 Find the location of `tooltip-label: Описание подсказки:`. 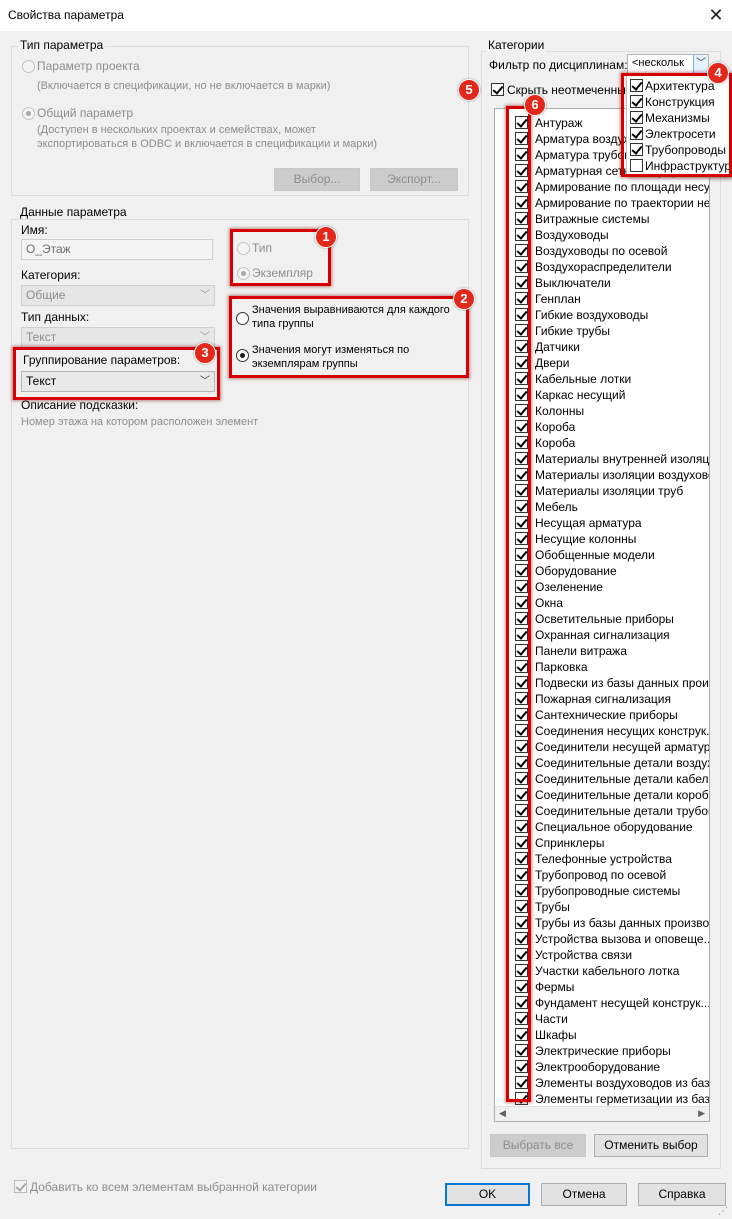

tooltip-label: Описание подсказки: is located at coordinates (80, 405).